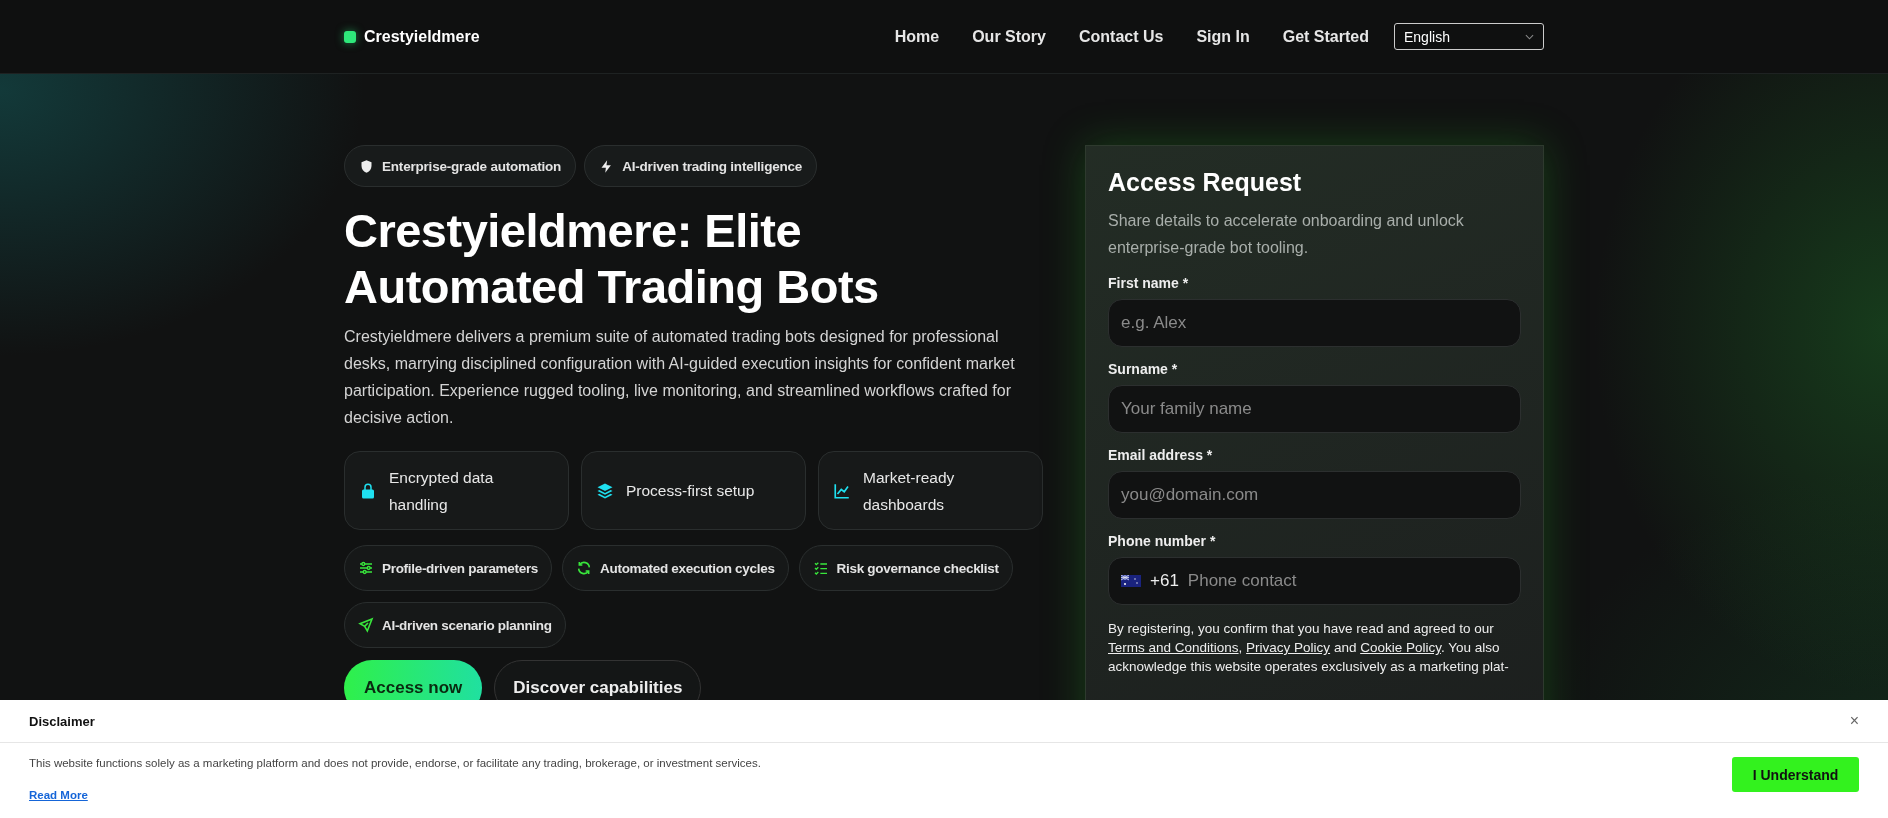 The width and height of the screenshot is (1888, 818). Describe the element at coordinates (1400, 647) in the screenshot. I see `policy-link: Cookie Policy` at that location.